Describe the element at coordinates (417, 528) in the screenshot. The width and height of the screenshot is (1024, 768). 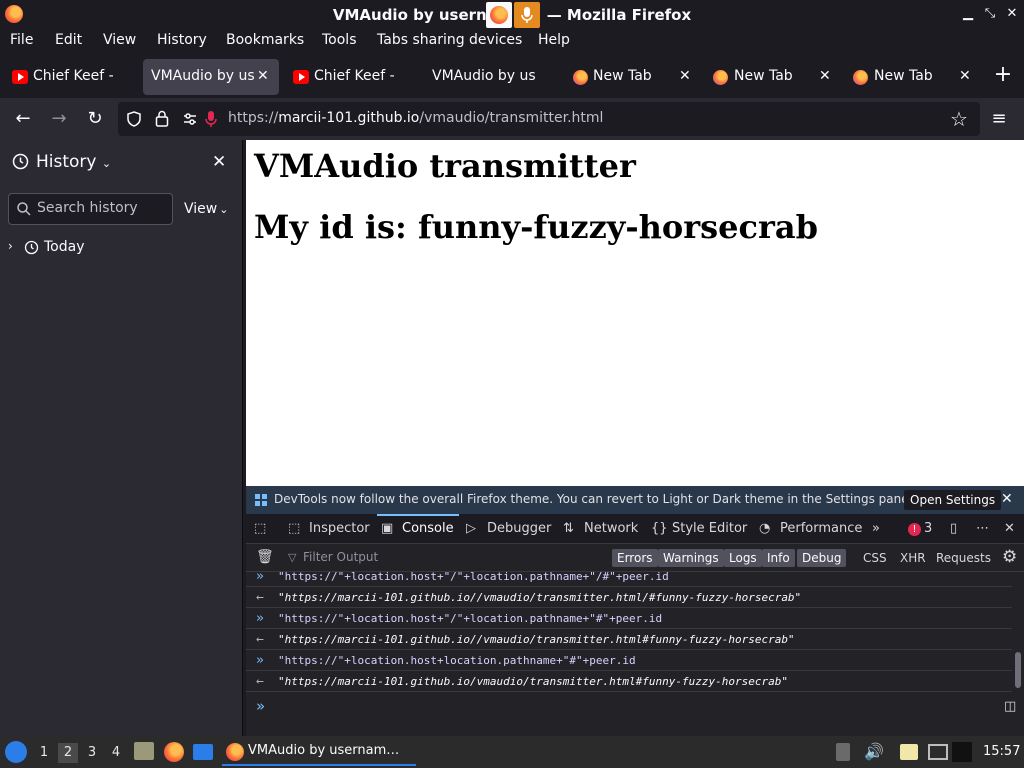
I see `tab-console: ▣ Console` at that location.